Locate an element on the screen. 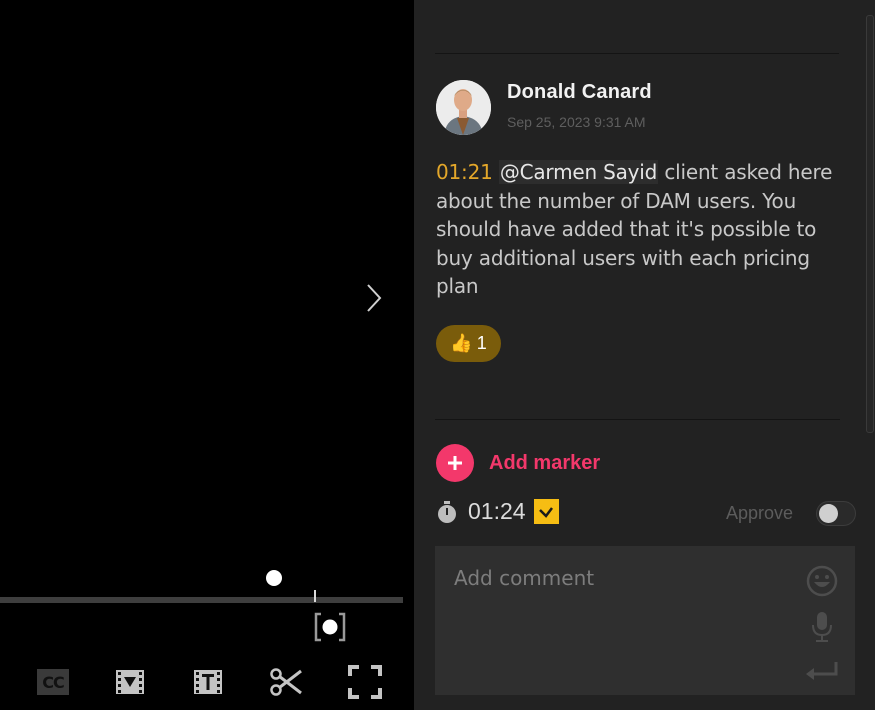  add-marker-button: Add marker is located at coordinates (518, 463).